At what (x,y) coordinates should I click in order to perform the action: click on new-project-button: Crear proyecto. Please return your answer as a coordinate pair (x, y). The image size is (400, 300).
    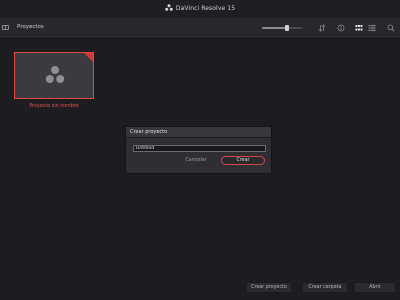
    Looking at the image, I should click on (269, 287).